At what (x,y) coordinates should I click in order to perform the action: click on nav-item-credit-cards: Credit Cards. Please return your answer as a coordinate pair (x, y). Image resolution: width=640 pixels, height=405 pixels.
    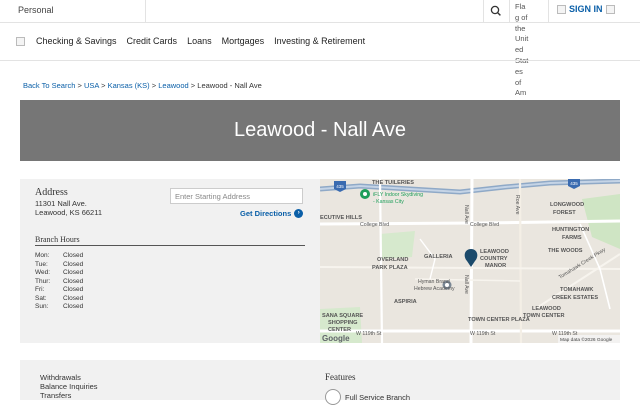
    Looking at the image, I should click on (152, 41).